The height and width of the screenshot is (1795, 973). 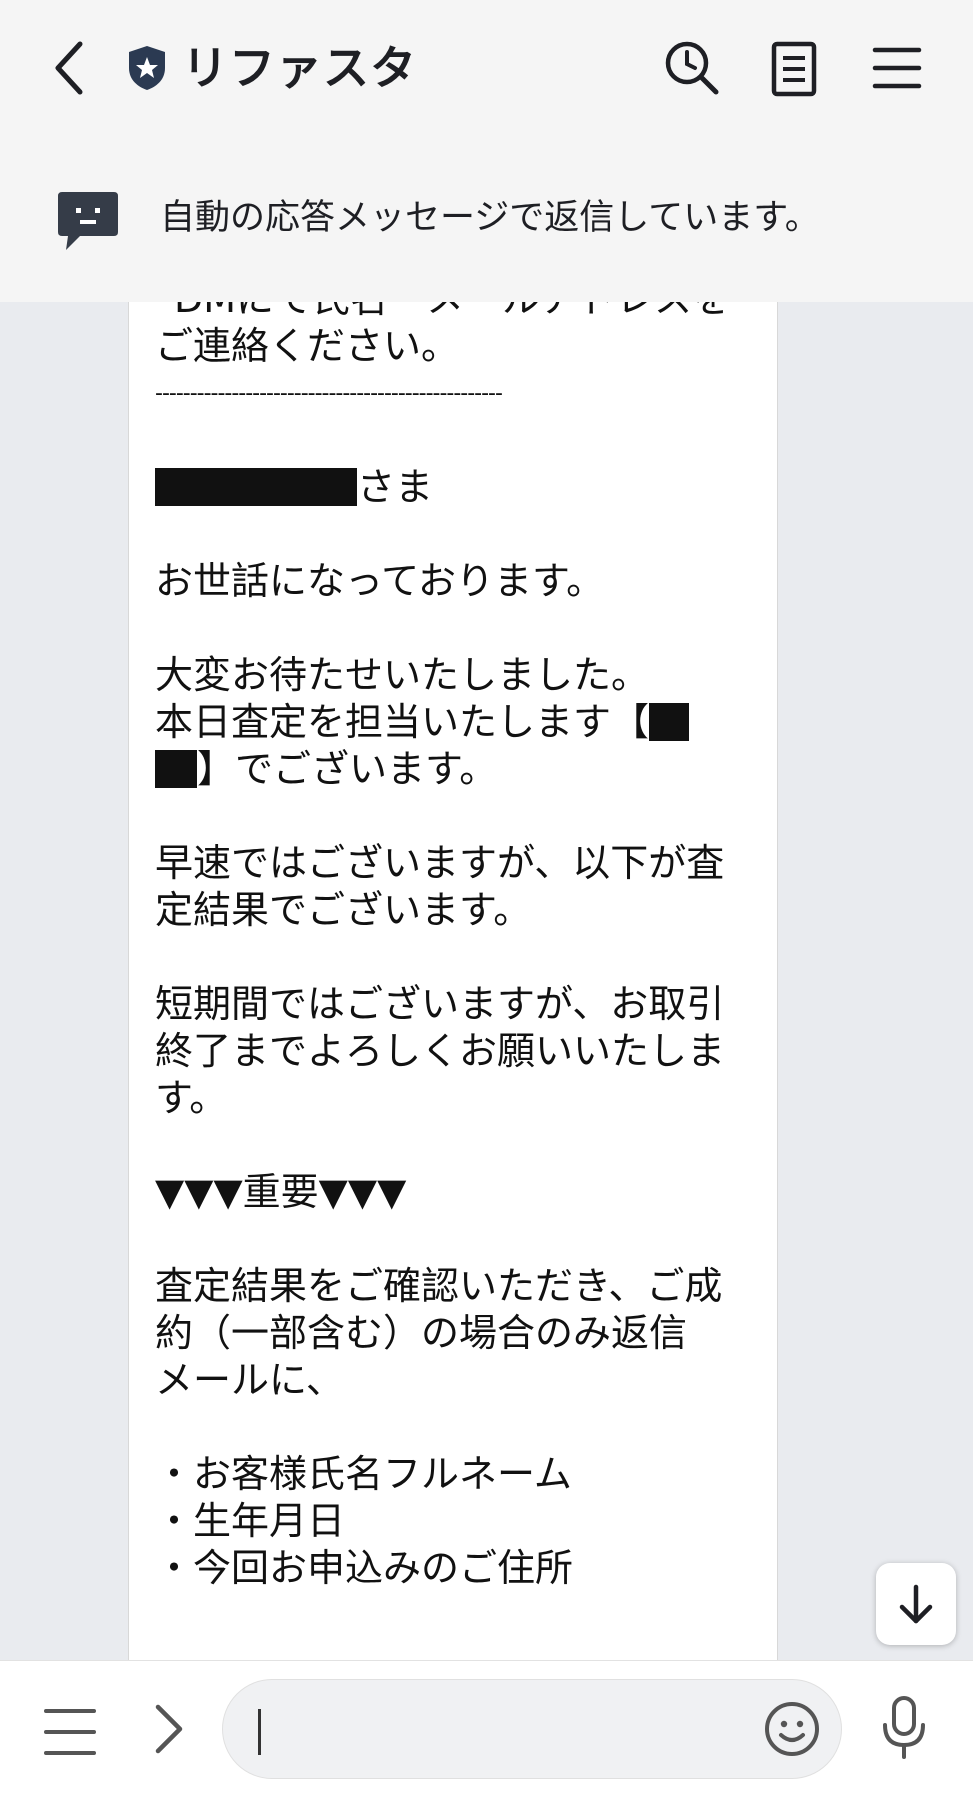 What do you see at coordinates (460, 312) in the screenshot?
I see `message-line: *DMにて氏名・メールアドレスを` at bounding box center [460, 312].